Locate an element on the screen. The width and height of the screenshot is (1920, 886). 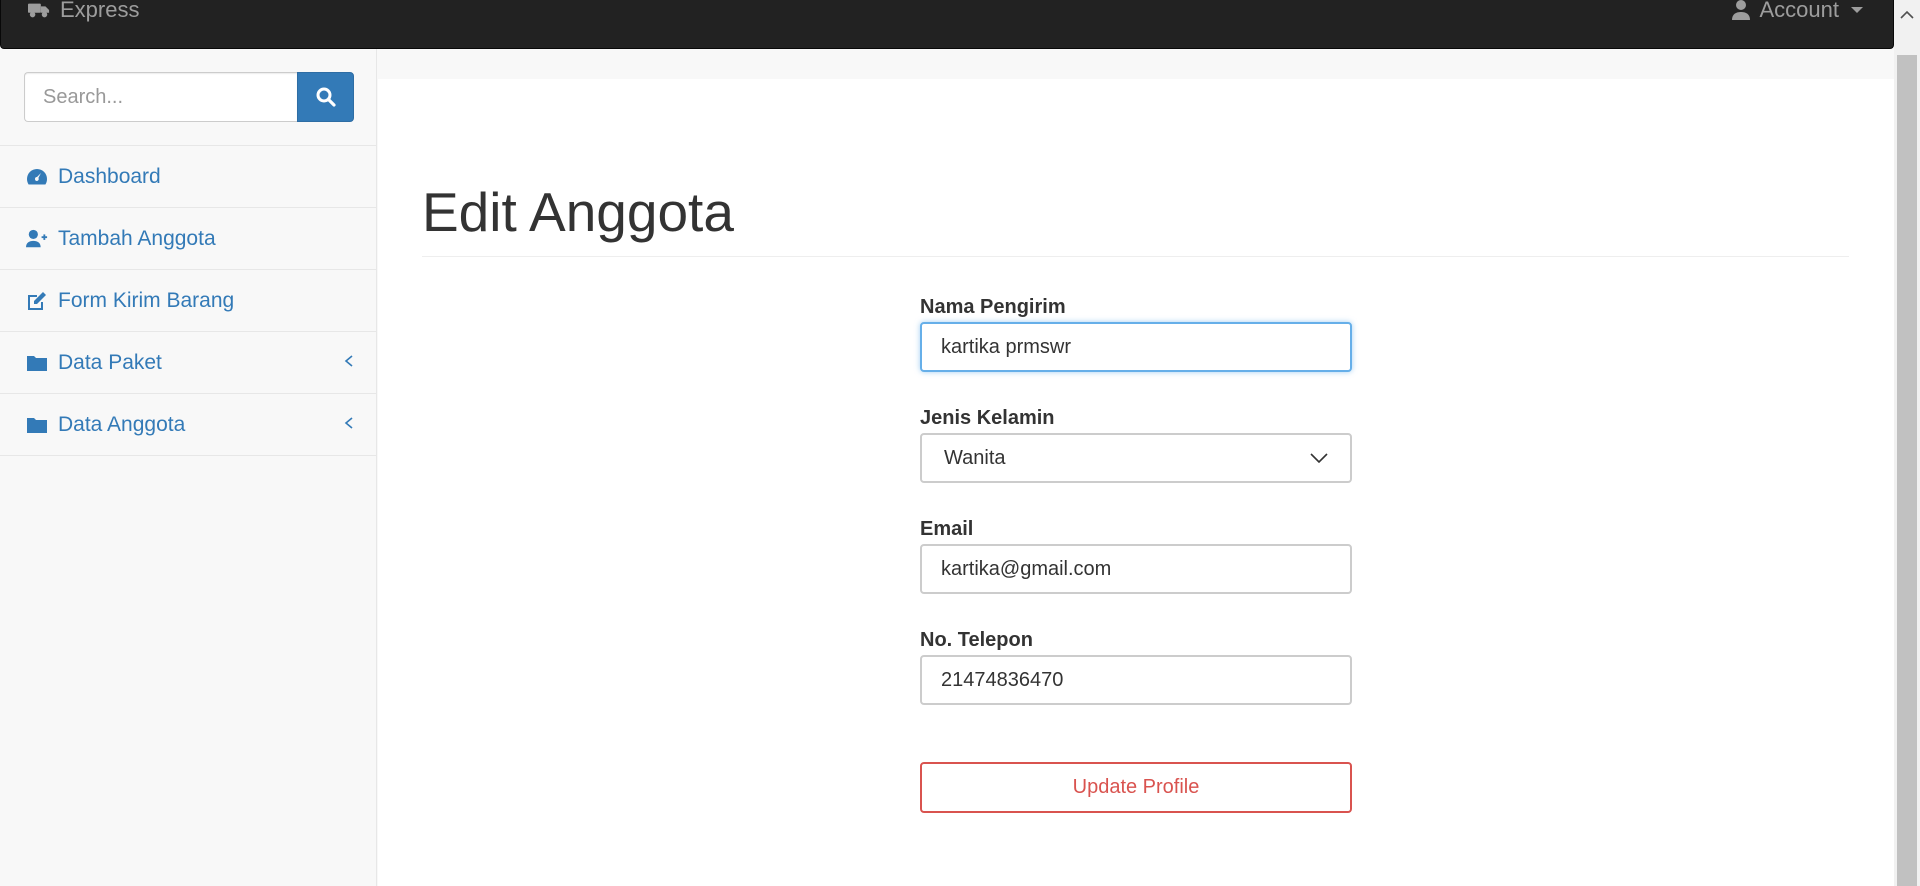
search-icon is located at coordinates (326, 97).